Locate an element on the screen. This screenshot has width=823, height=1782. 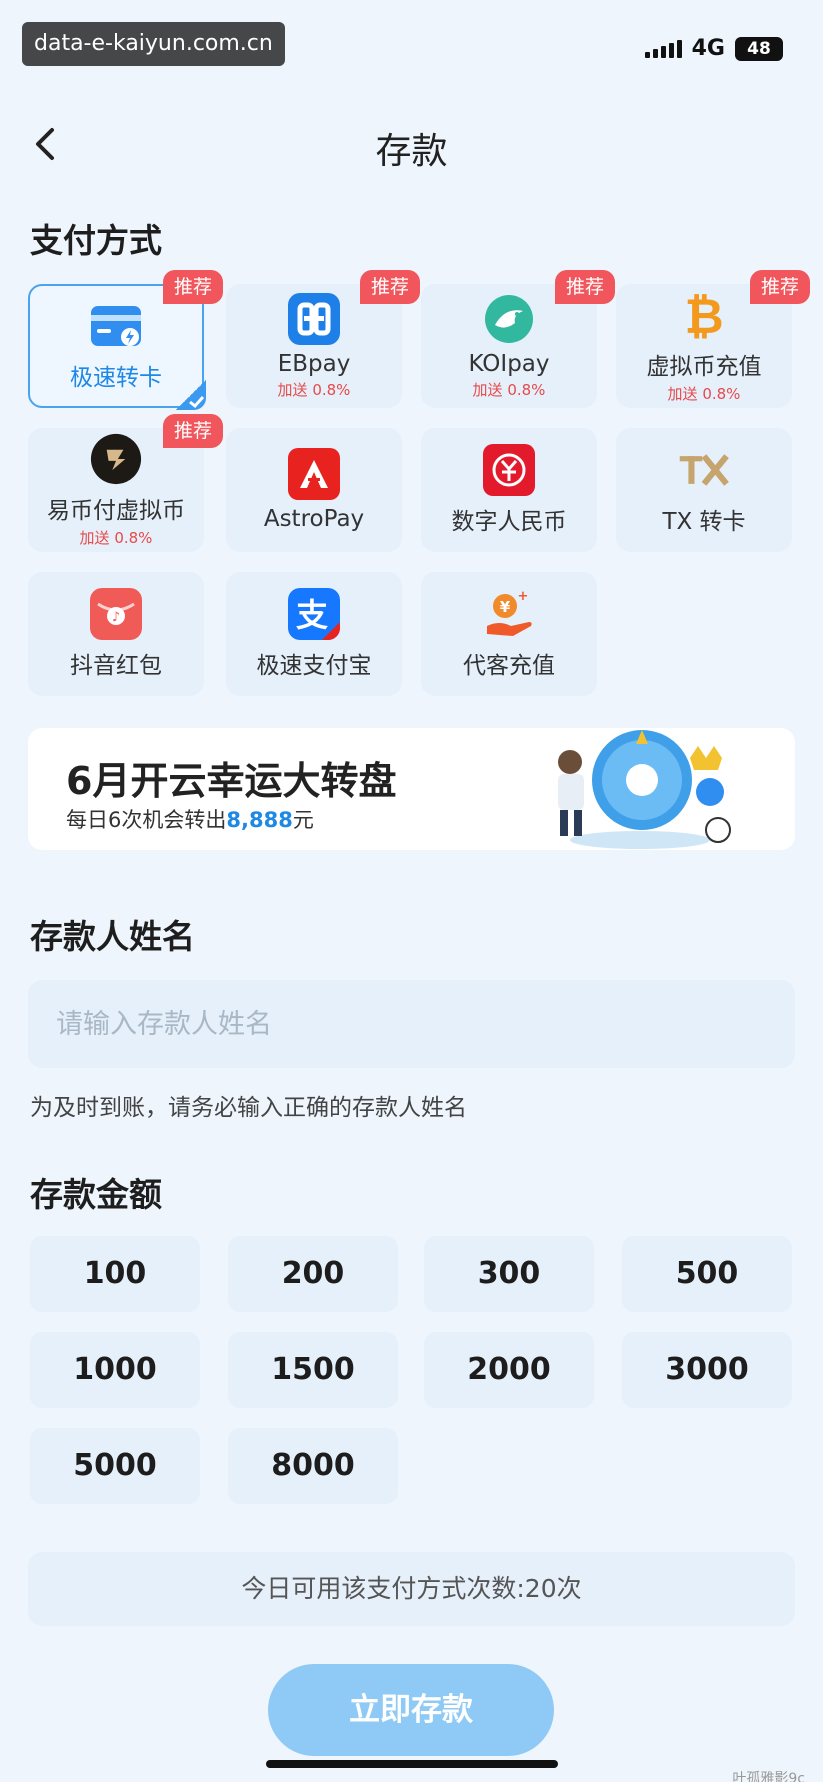
payment-method-tx-card: TX 转卡 is located at coordinates (704, 490).